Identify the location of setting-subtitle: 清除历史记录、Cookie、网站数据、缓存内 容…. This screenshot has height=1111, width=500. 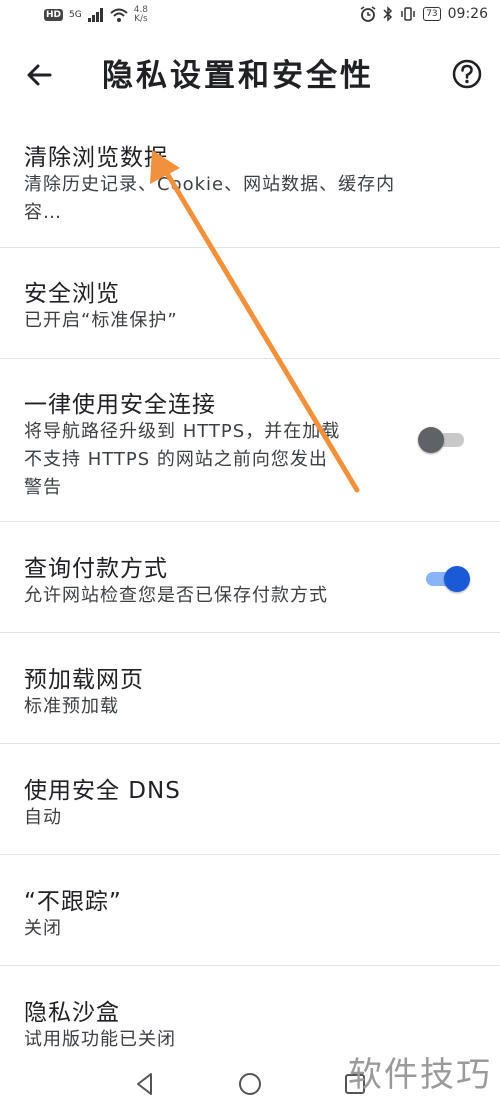
(210, 198).